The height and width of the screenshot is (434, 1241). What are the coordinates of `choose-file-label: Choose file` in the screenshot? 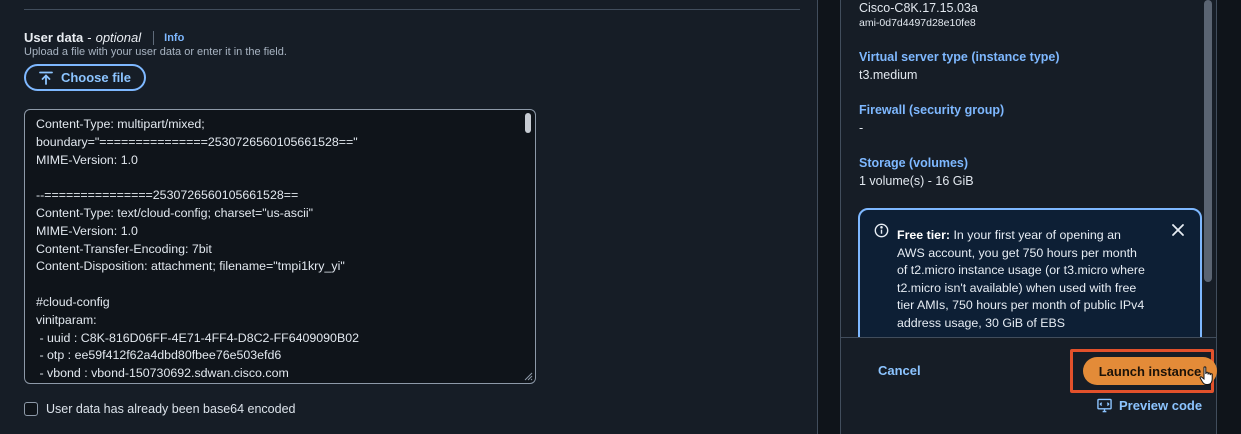 It's located at (96, 77).